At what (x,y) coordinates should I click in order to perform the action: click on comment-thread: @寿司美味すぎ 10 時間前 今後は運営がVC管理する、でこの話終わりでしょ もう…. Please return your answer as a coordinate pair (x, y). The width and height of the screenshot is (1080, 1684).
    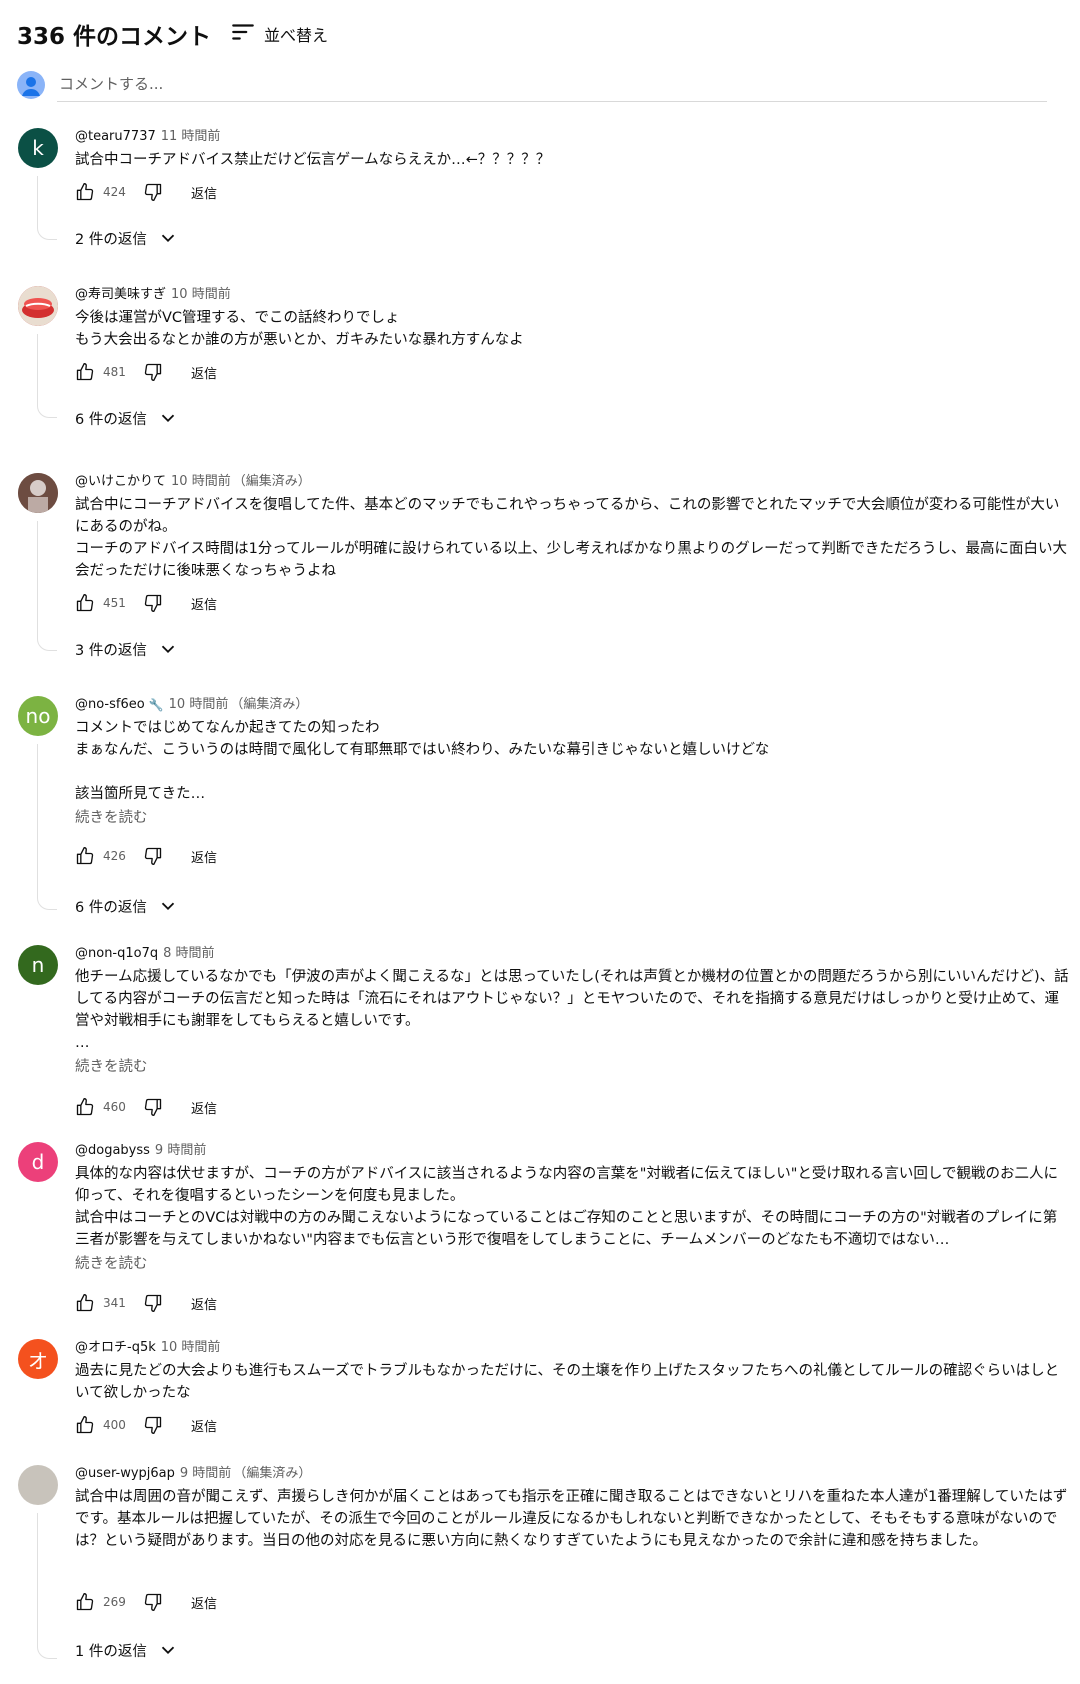
    Looking at the image, I should click on (540, 361).